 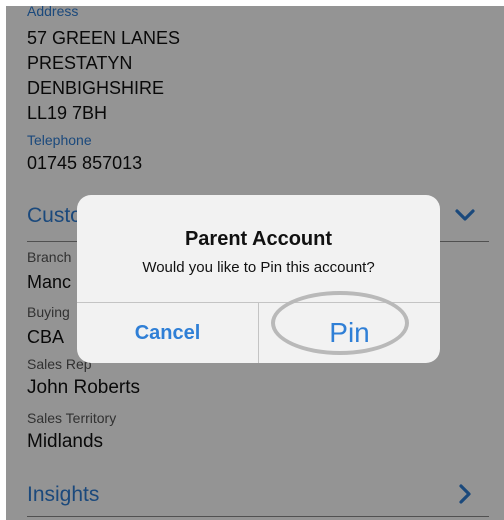 I want to click on cancel-button: Cancel, so click(x=167, y=333).